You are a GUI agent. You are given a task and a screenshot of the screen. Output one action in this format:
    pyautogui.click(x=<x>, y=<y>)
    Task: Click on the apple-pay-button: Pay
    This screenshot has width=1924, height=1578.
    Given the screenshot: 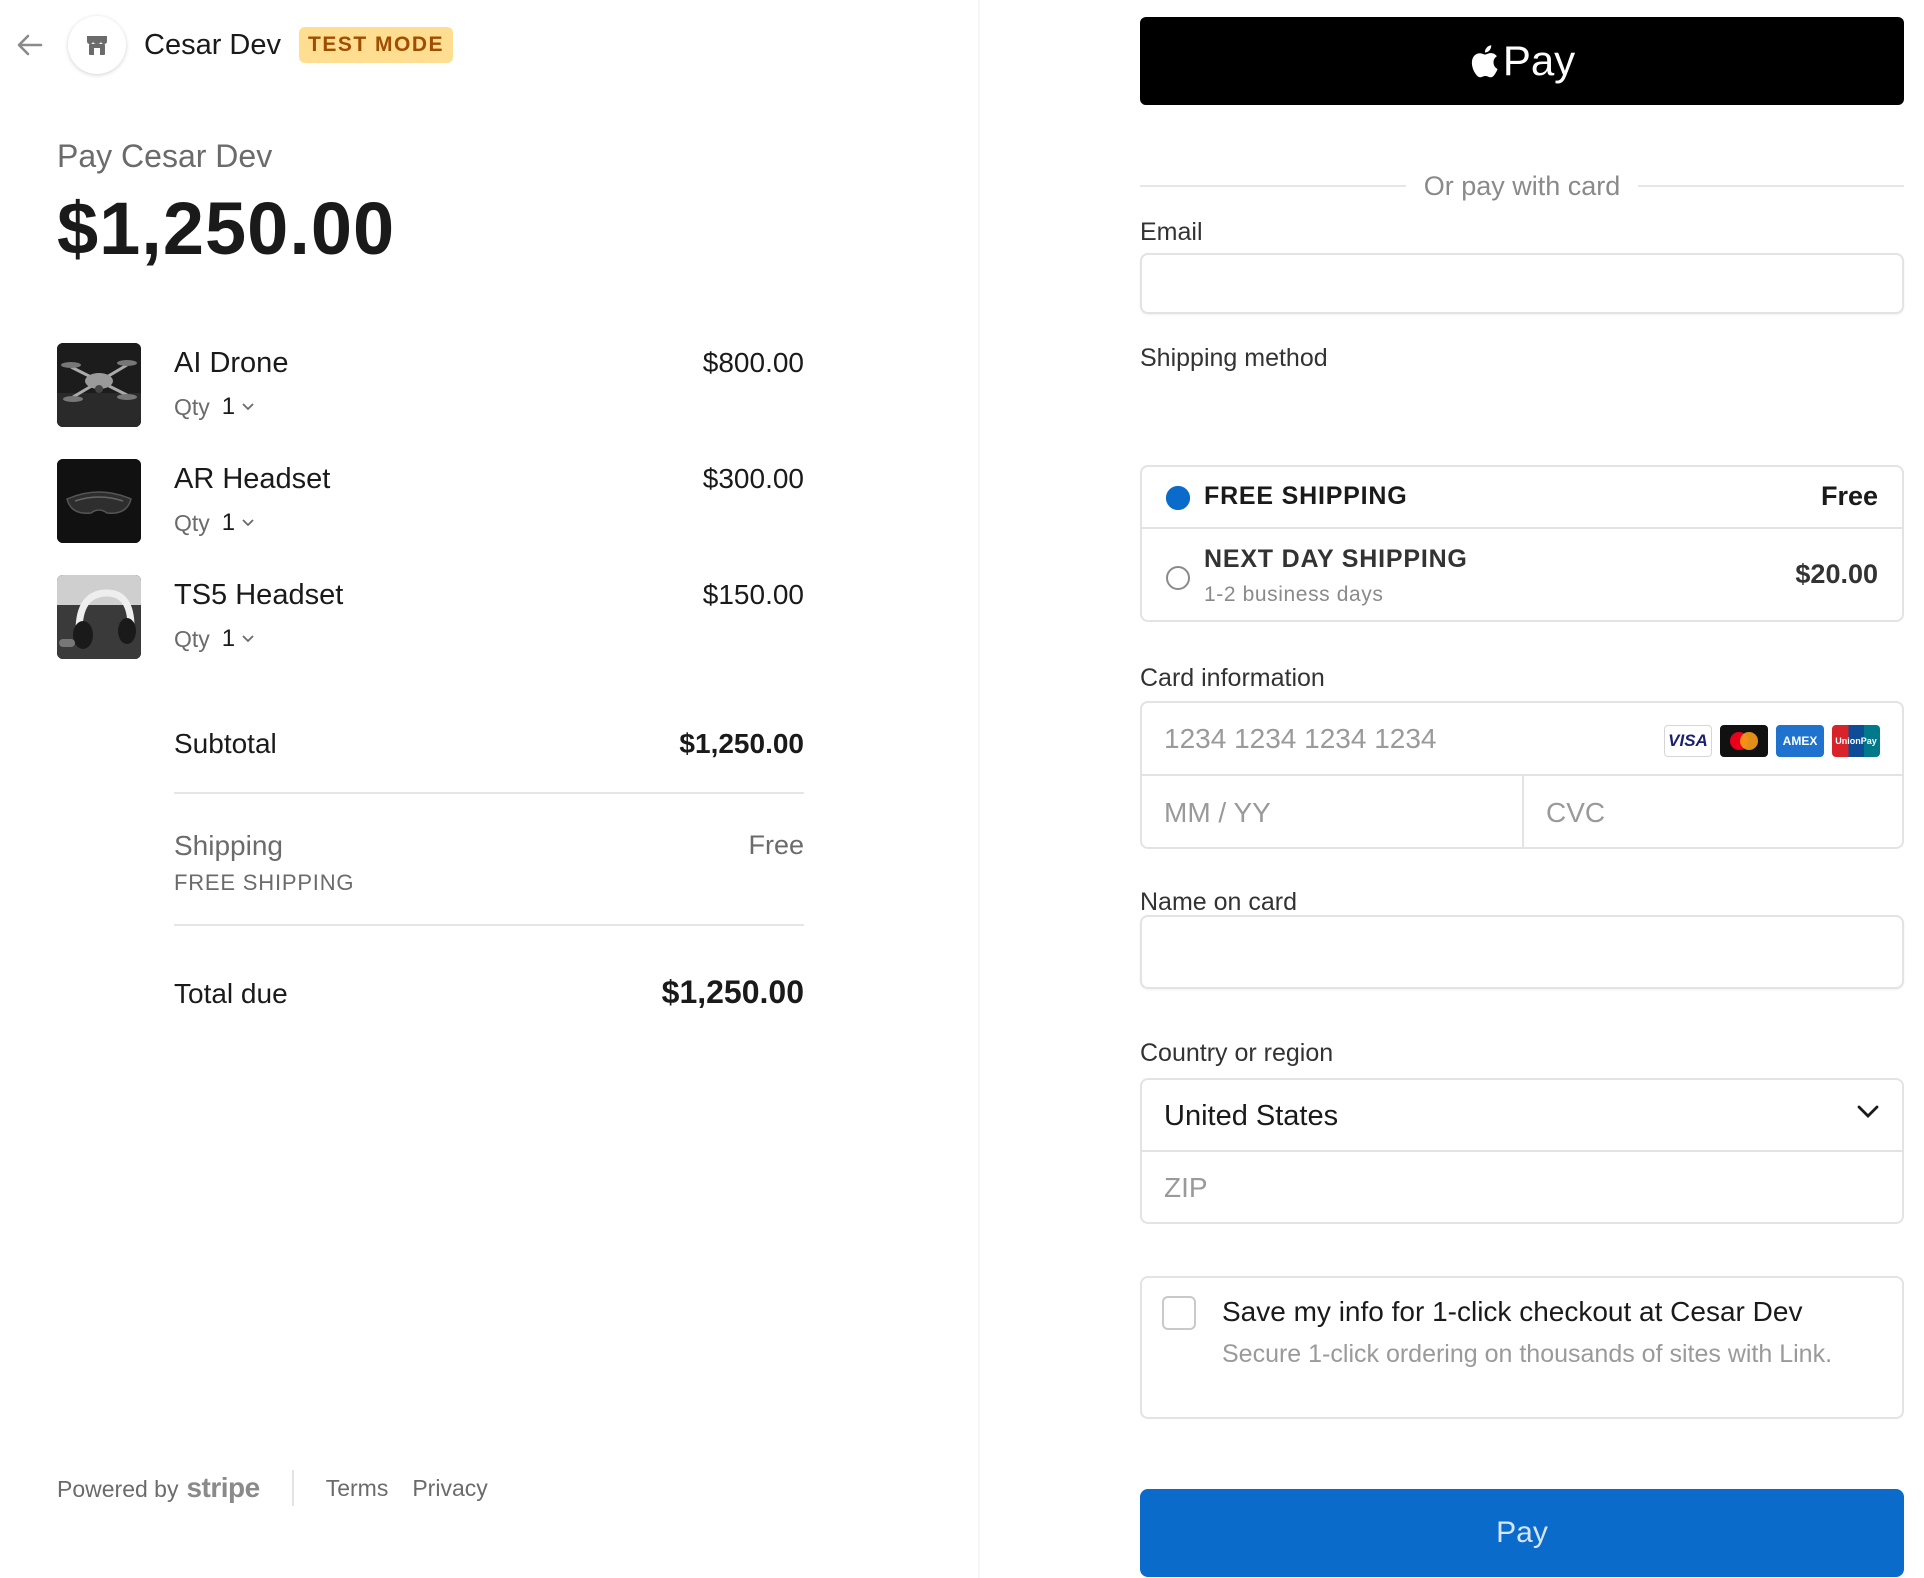 What is the action you would take?
    pyautogui.click(x=1522, y=61)
    